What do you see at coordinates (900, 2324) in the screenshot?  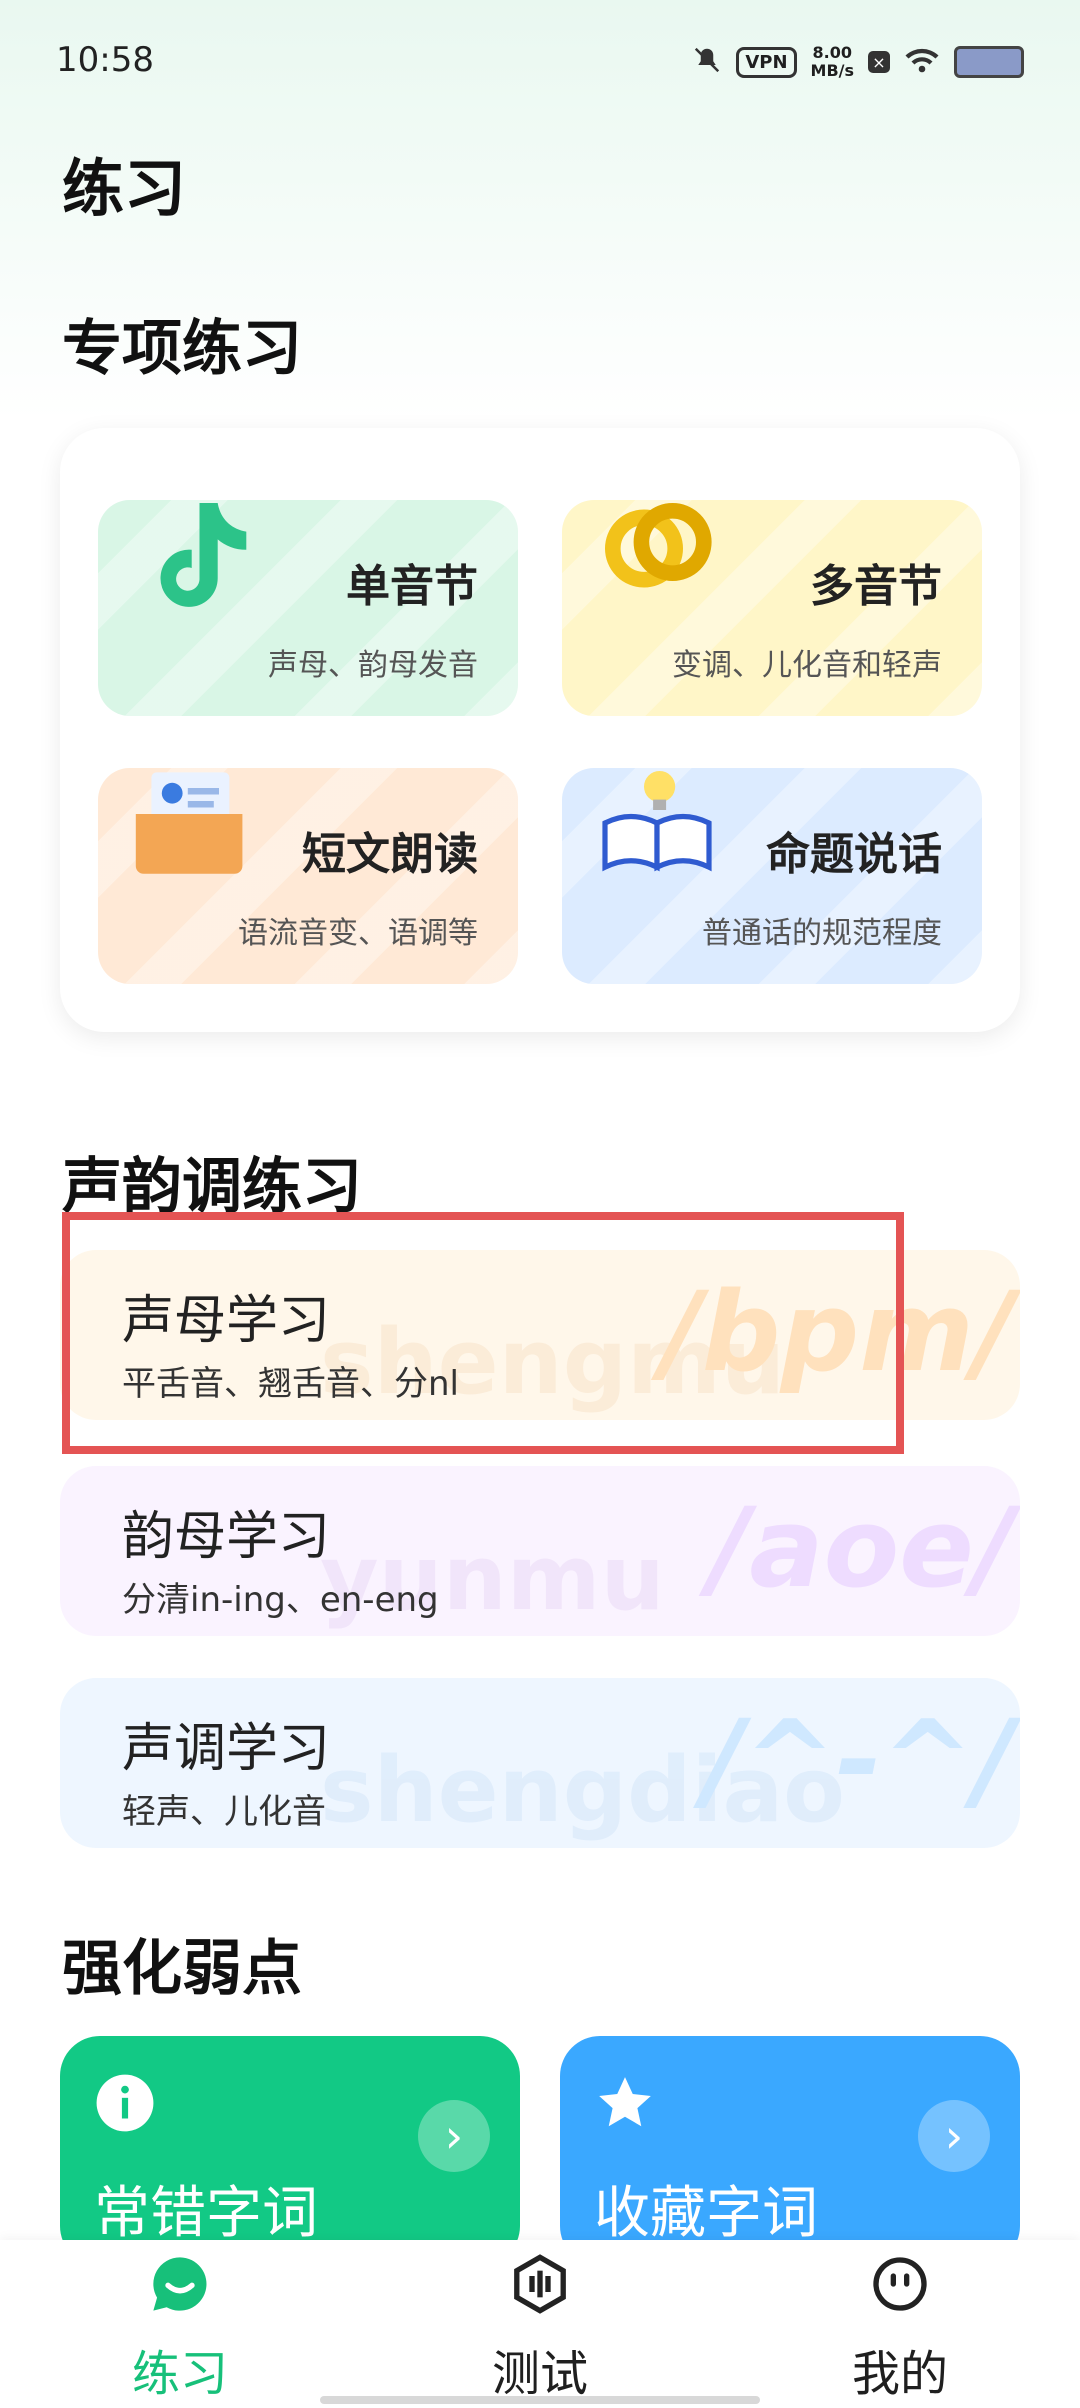 I see `nav-item-profile: 我的` at bounding box center [900, 2324].